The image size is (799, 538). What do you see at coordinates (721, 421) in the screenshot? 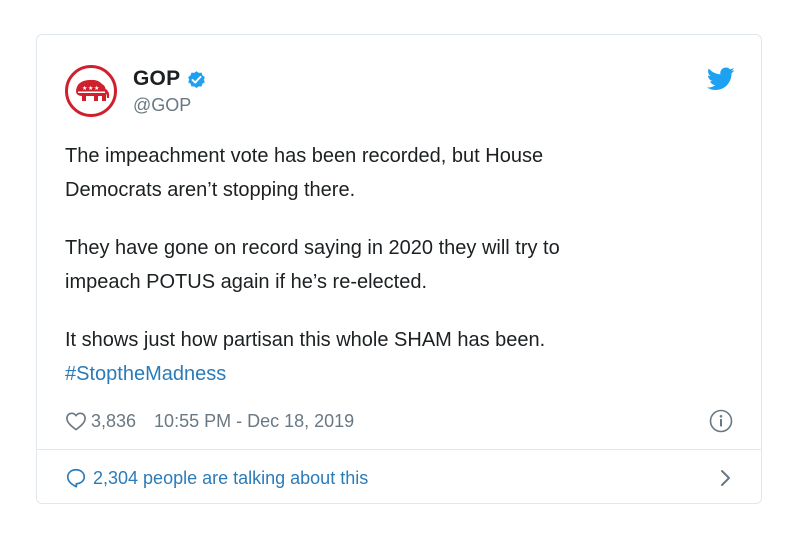
I see `info-icon` at bounding box center [721, 421].